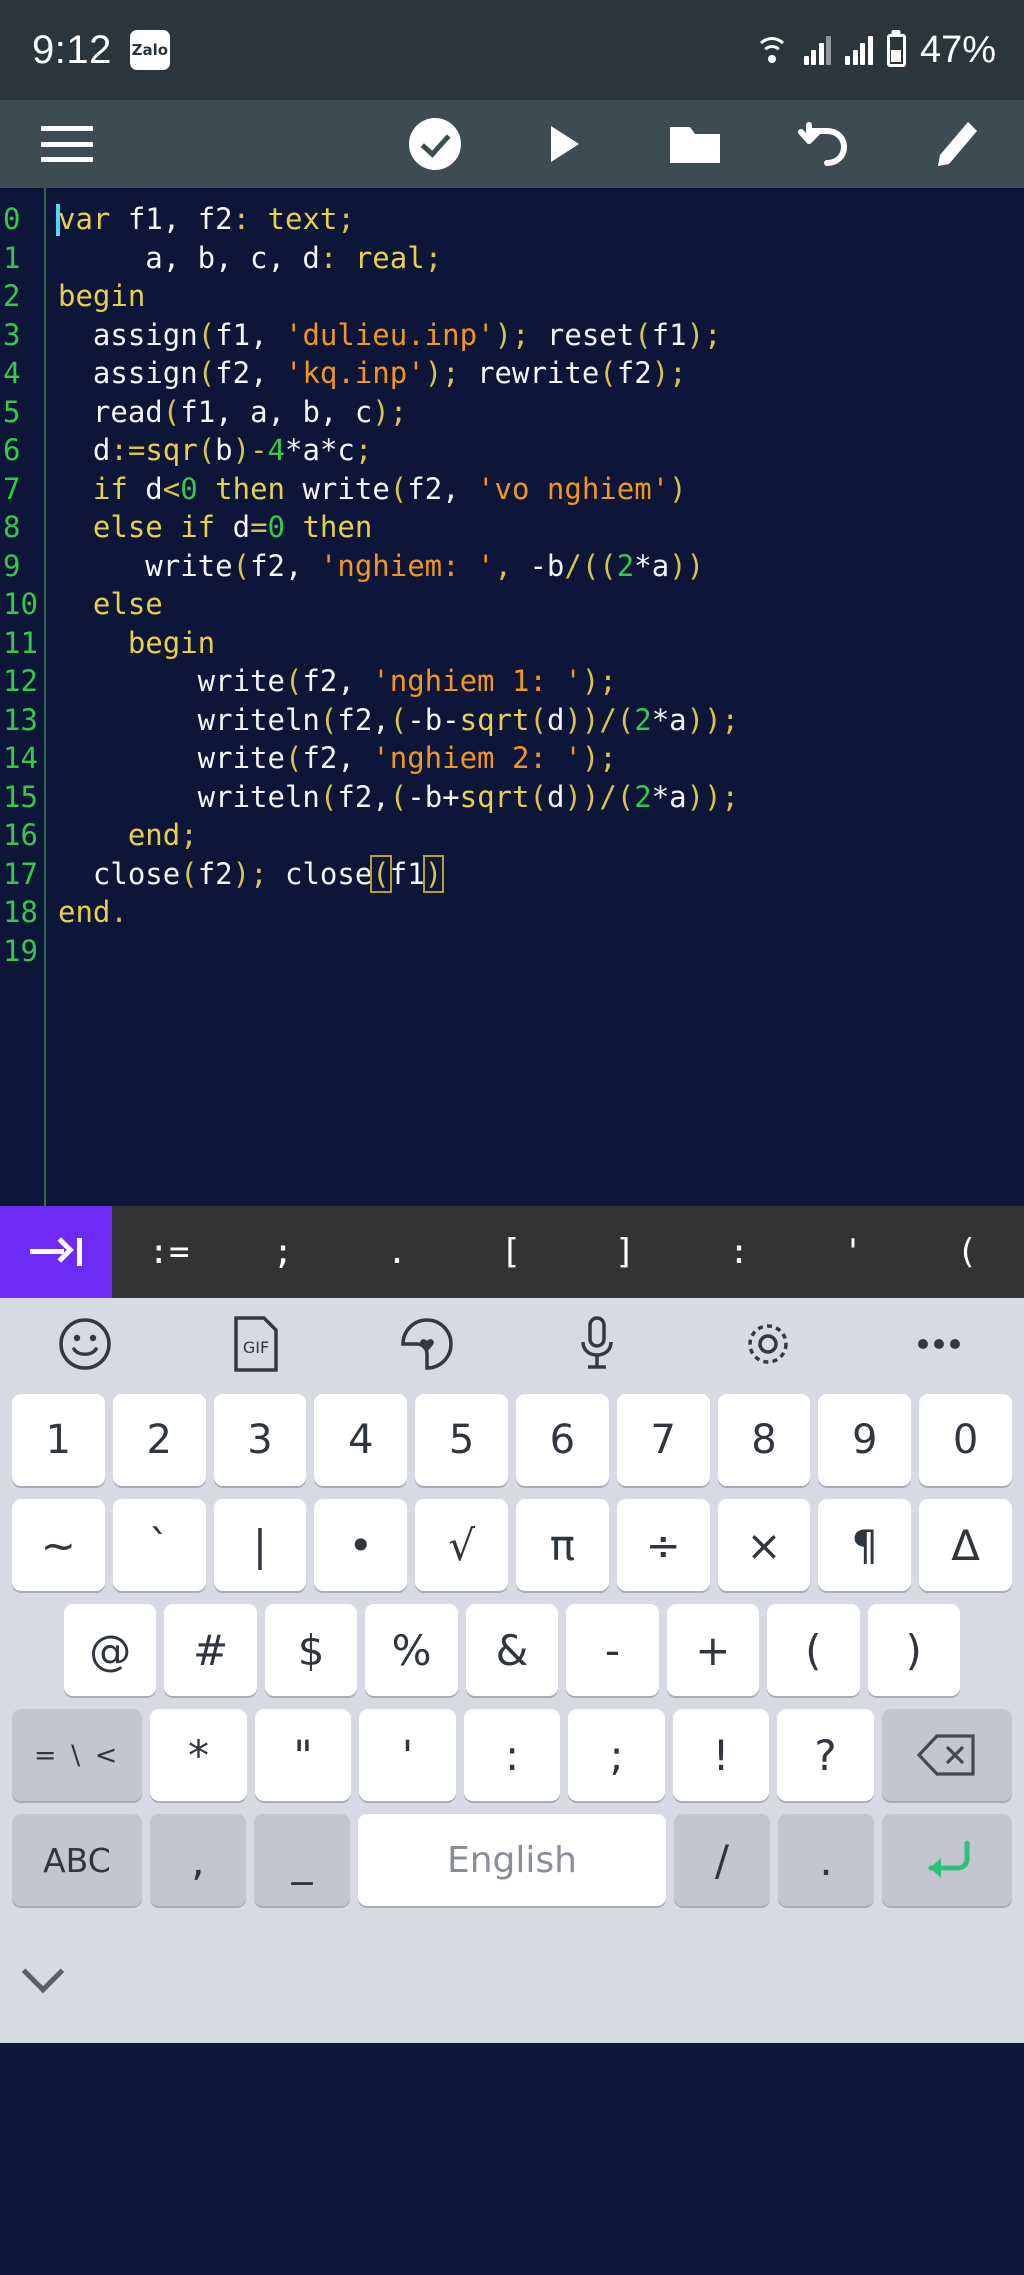 This screenshot has width=1024, height=2275. I want to click on symbol-key-paren-open: (, so click(967, 1252).